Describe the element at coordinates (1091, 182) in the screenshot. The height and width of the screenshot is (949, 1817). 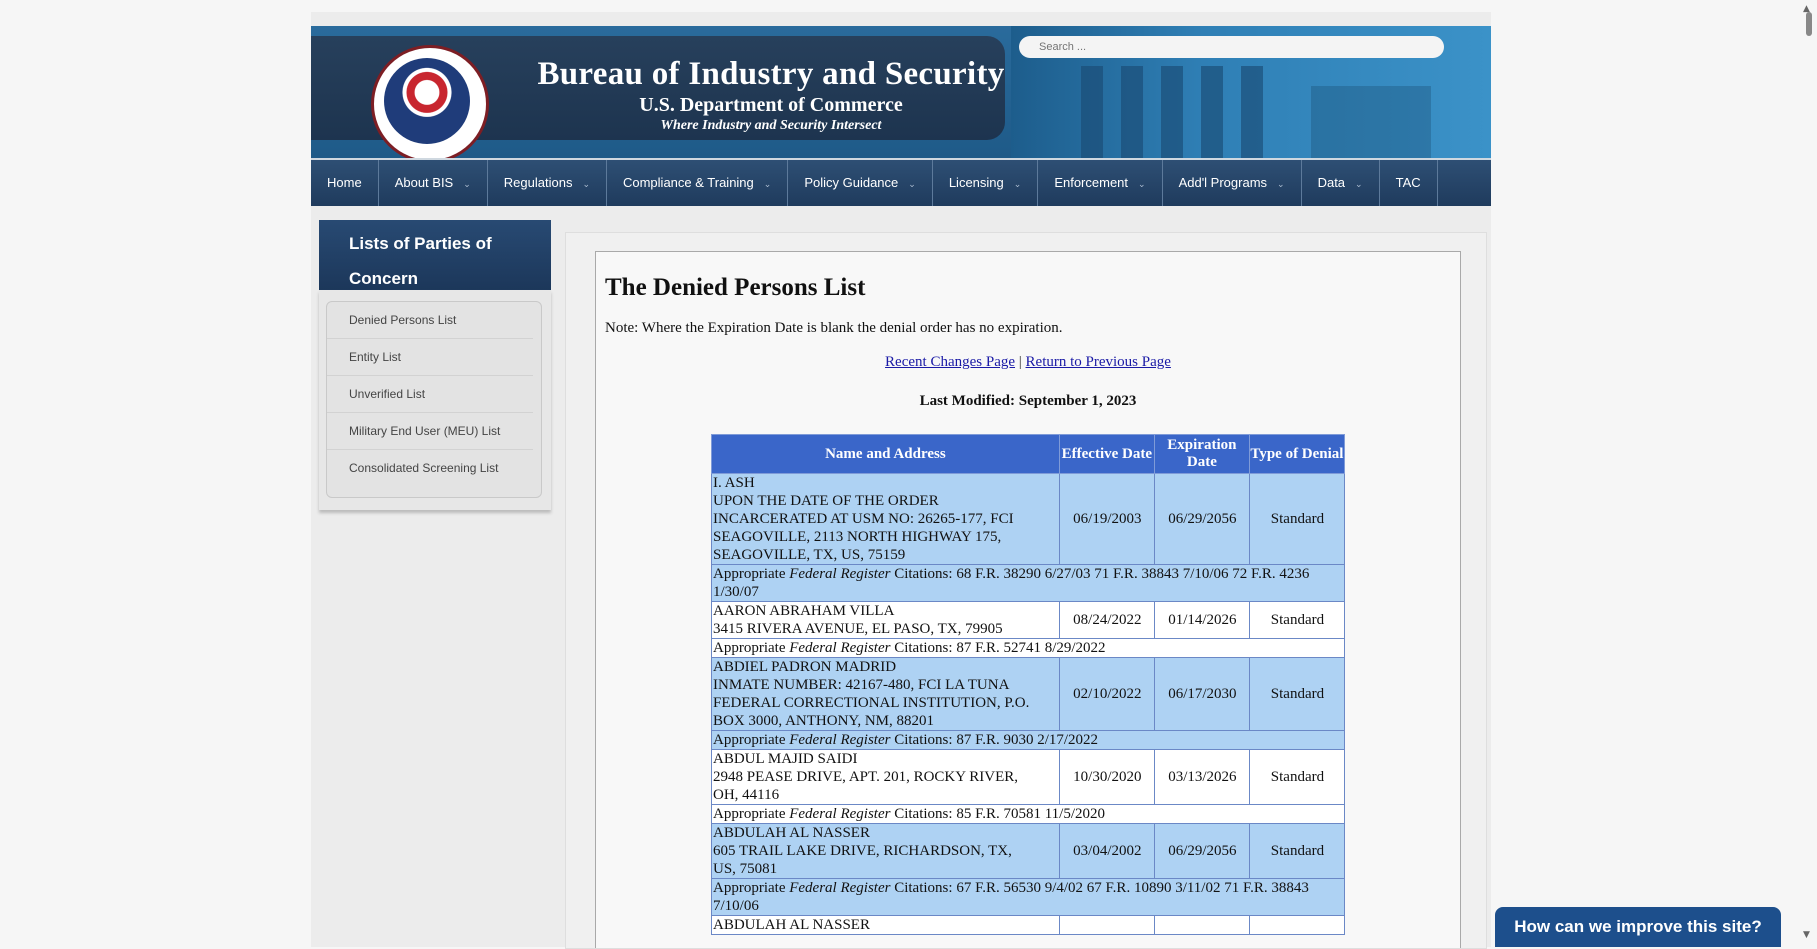
I see `nav-item-label: Enforcement` at that location.